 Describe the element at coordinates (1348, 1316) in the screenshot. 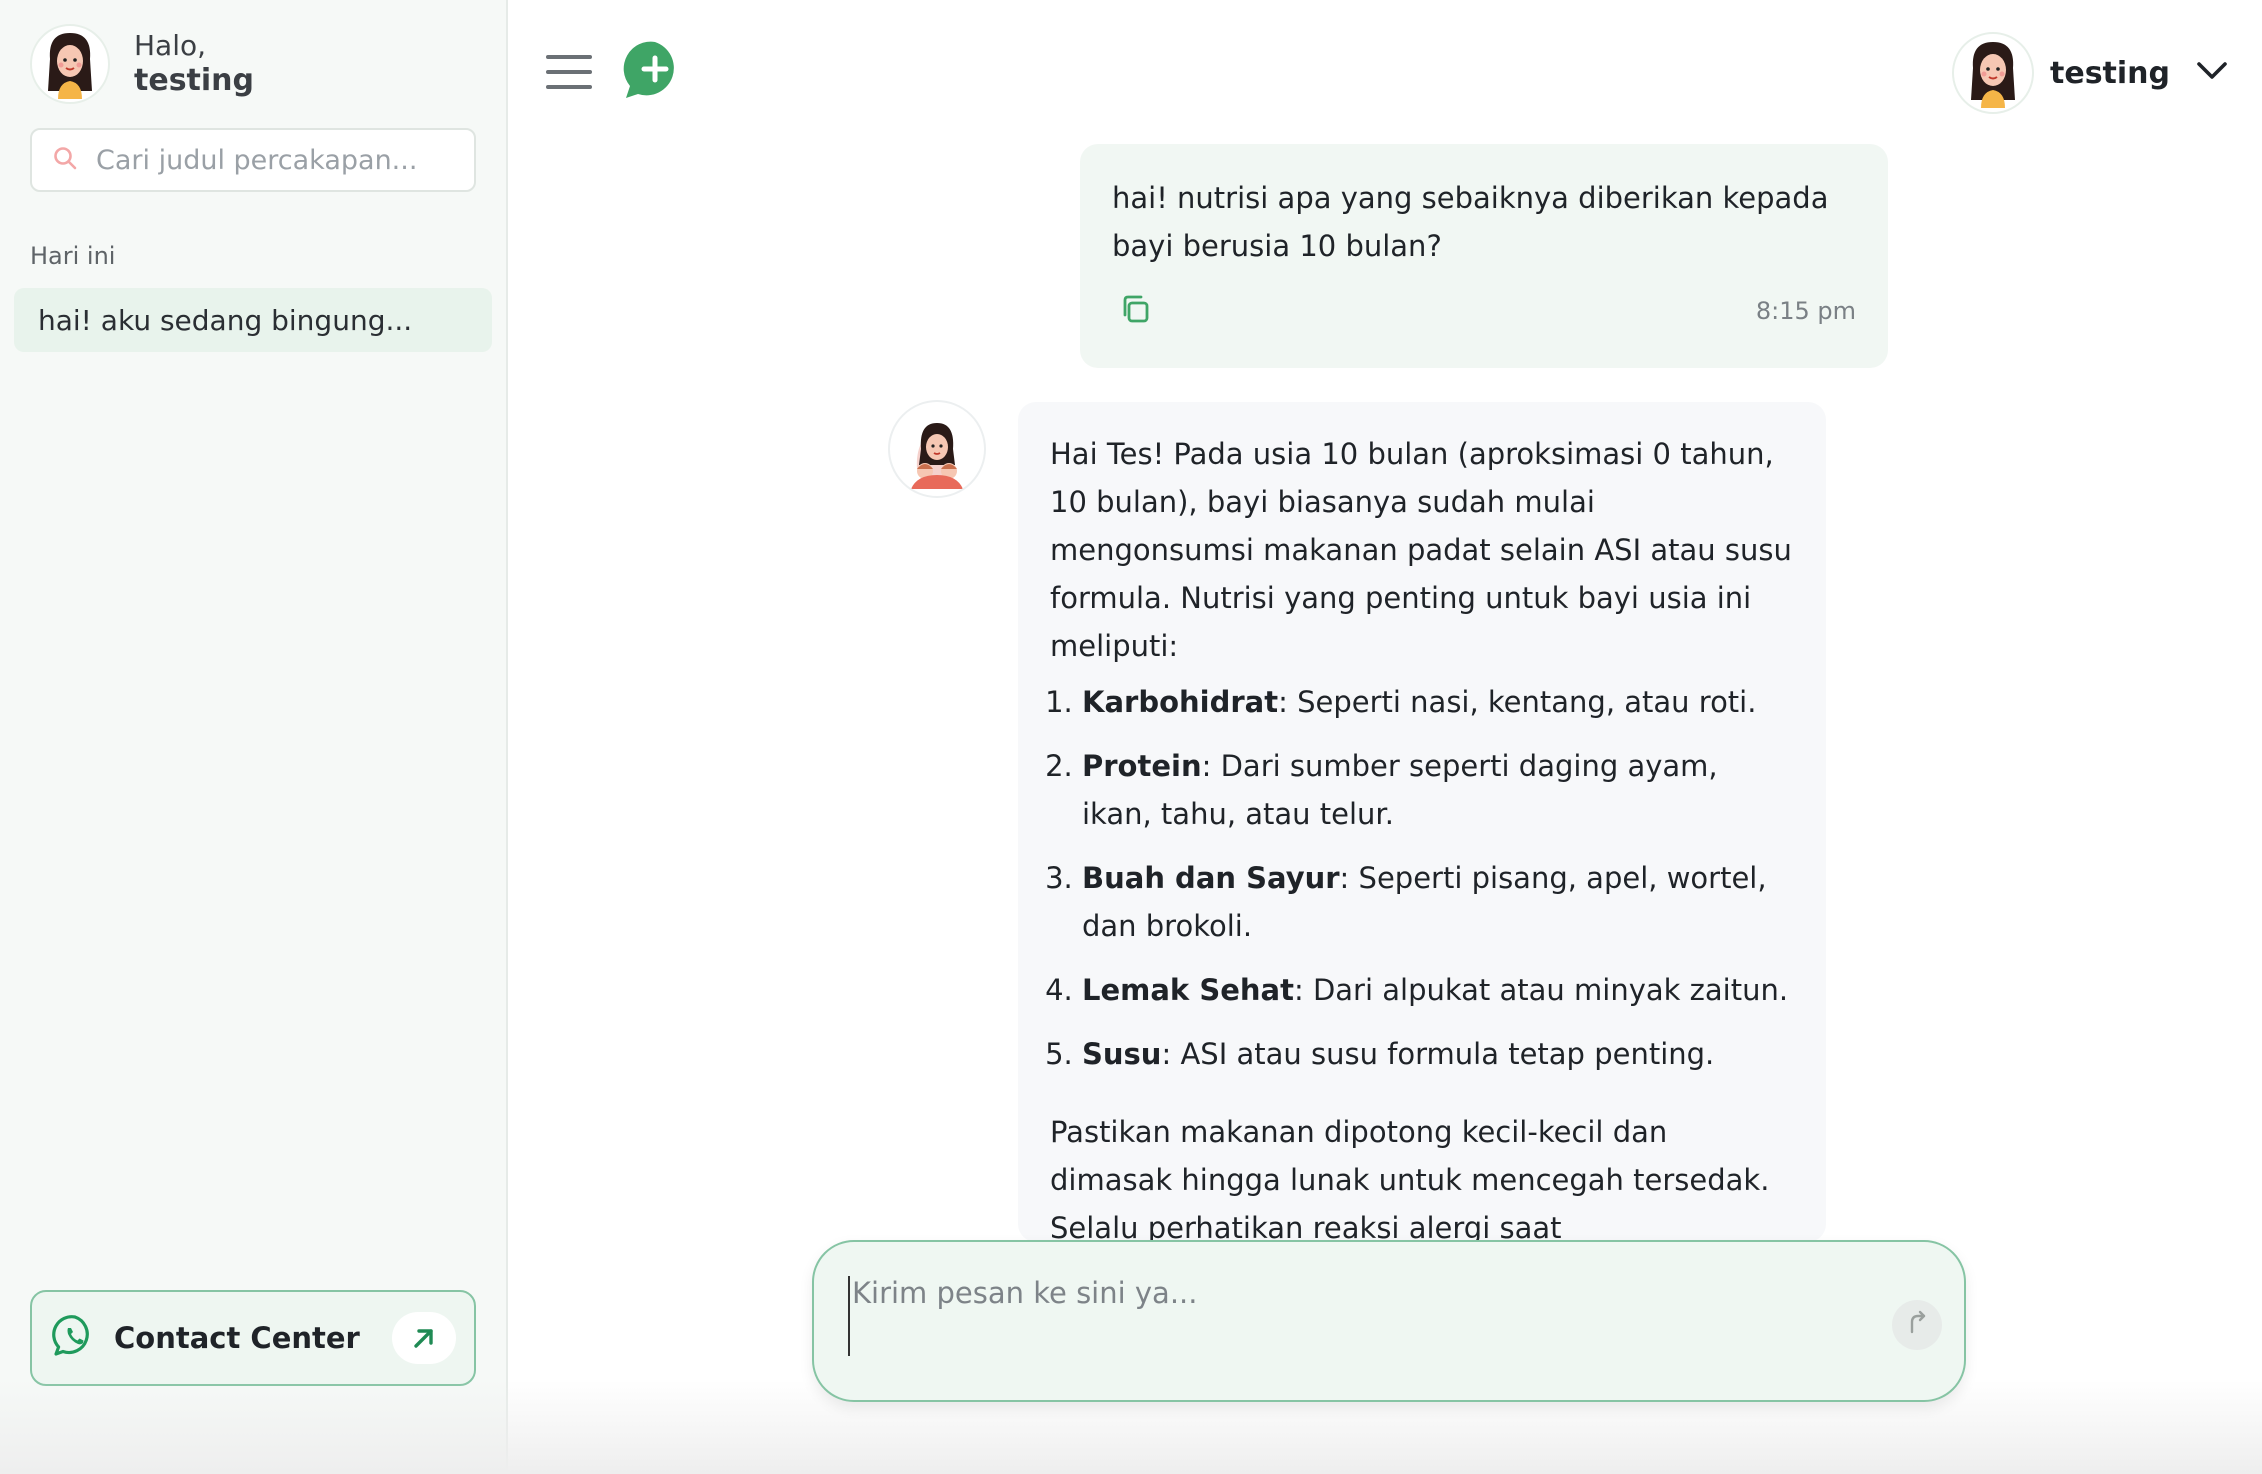

I see `message-input` at that location.